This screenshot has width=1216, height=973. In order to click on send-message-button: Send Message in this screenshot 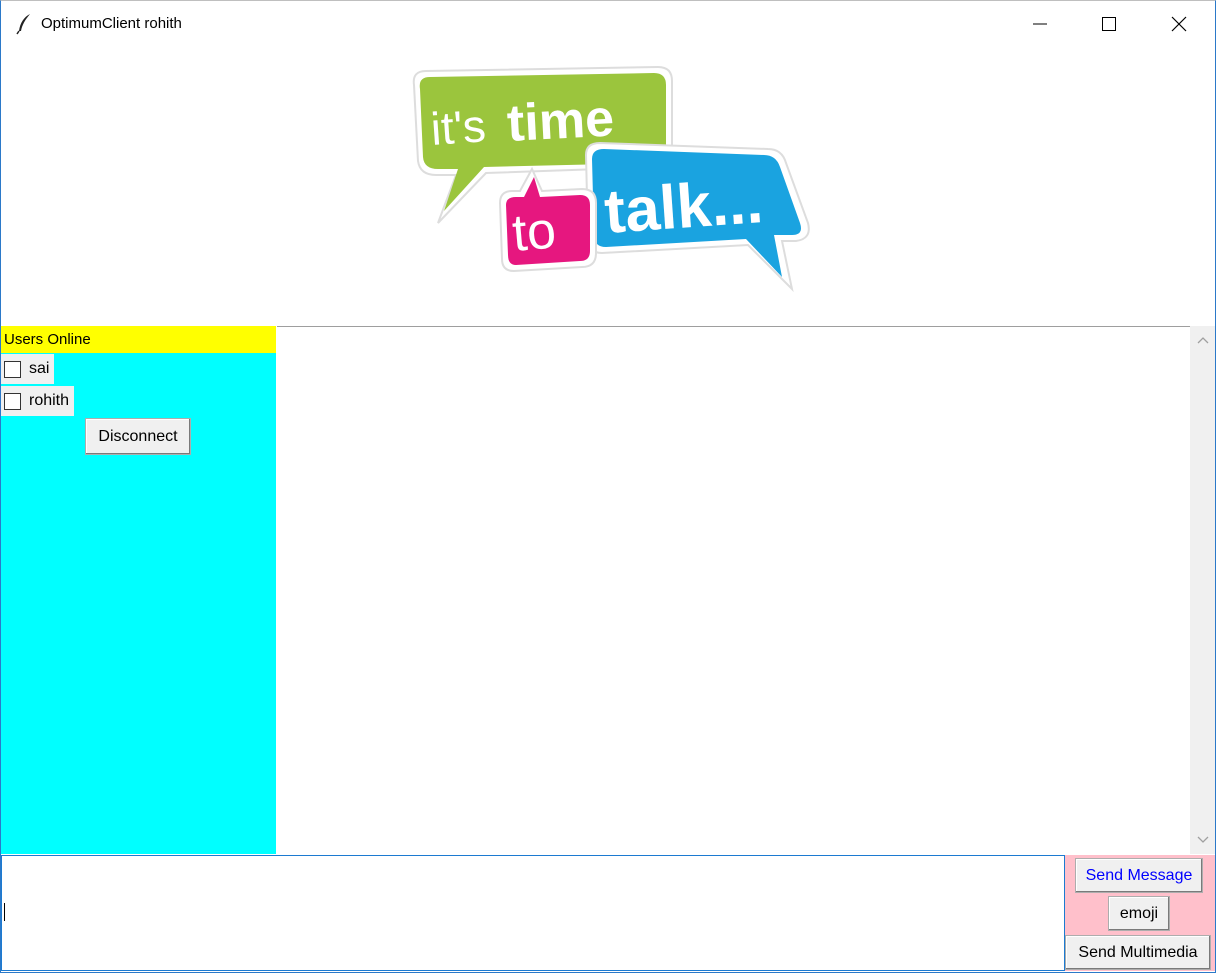, I will do `click(1139, 875)`.